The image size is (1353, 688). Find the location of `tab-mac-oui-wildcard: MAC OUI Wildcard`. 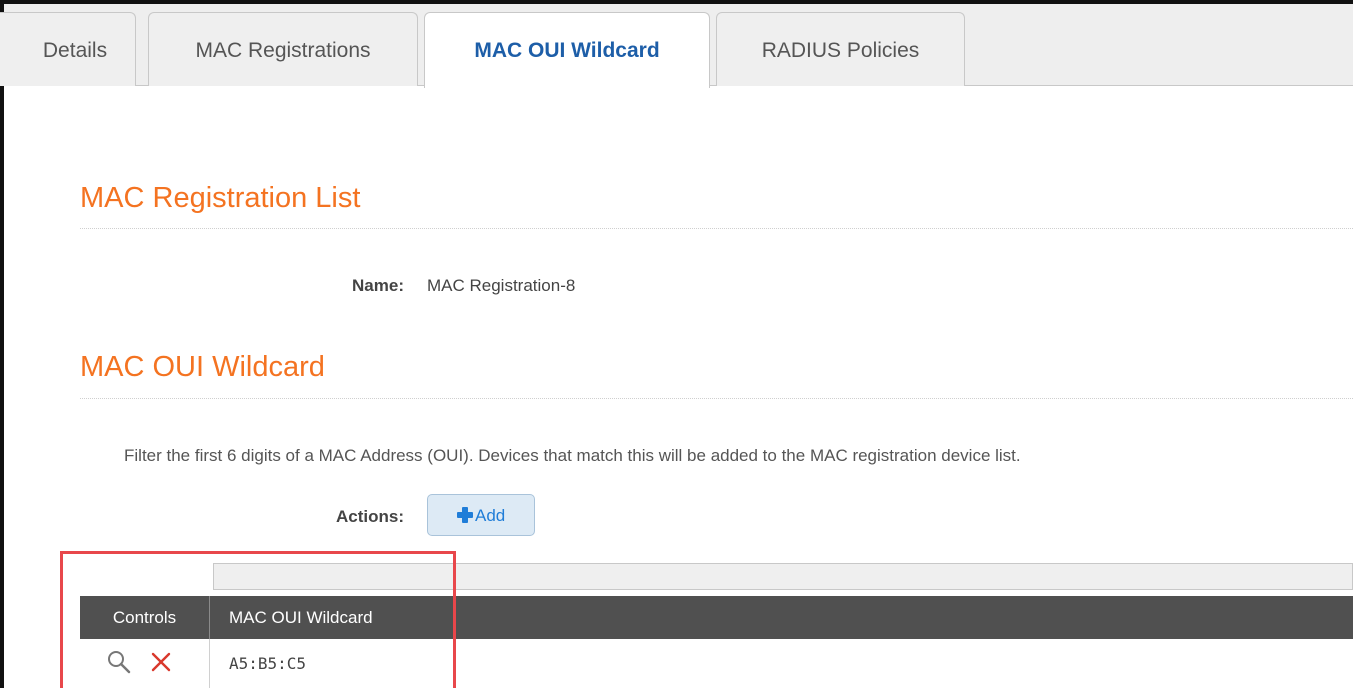

tab-mac-oui-wildcard: MAC OUI Wildcard is located at coordinates (567, 50).